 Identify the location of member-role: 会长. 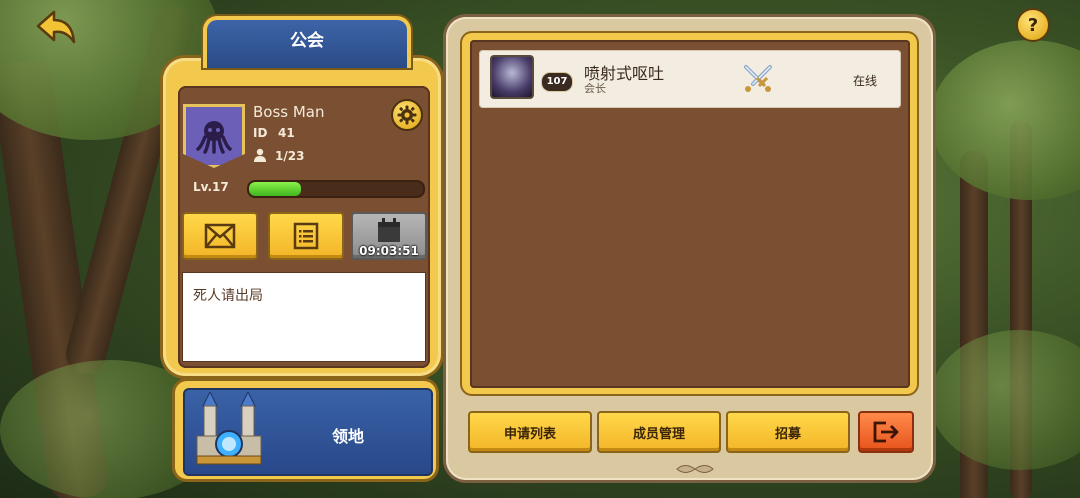
(595, 88).